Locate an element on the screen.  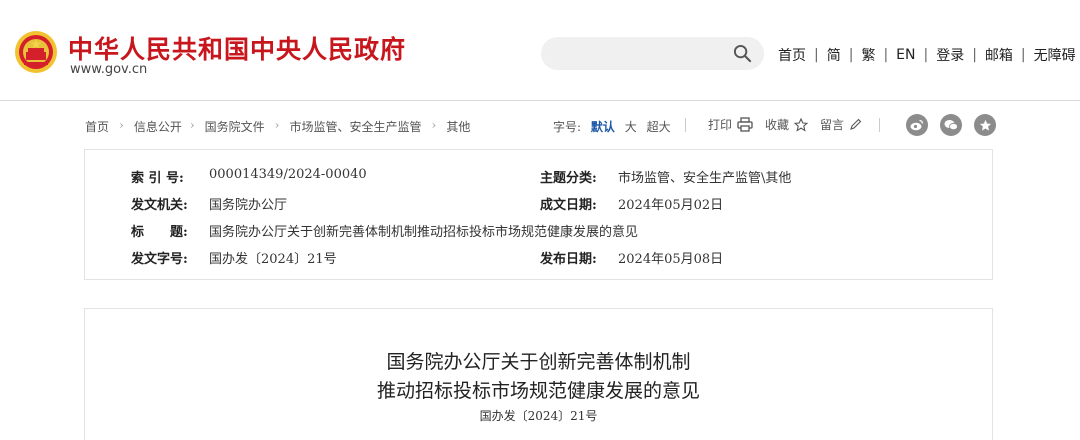
share-group is located at coordinates (957, 125).